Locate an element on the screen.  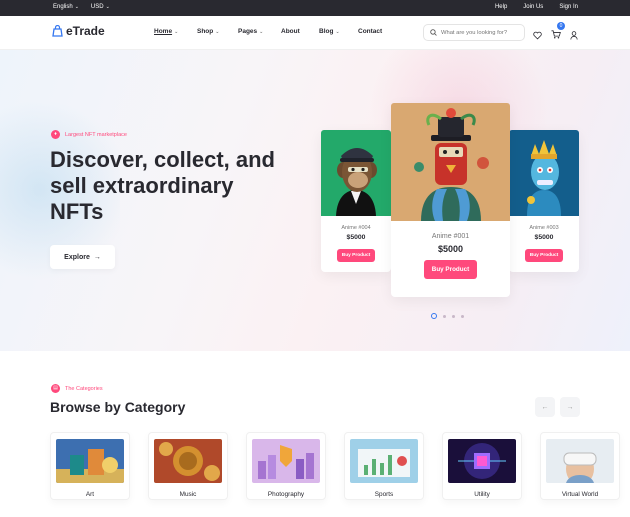
currency-label: USD is located at coordinates (97, 7).